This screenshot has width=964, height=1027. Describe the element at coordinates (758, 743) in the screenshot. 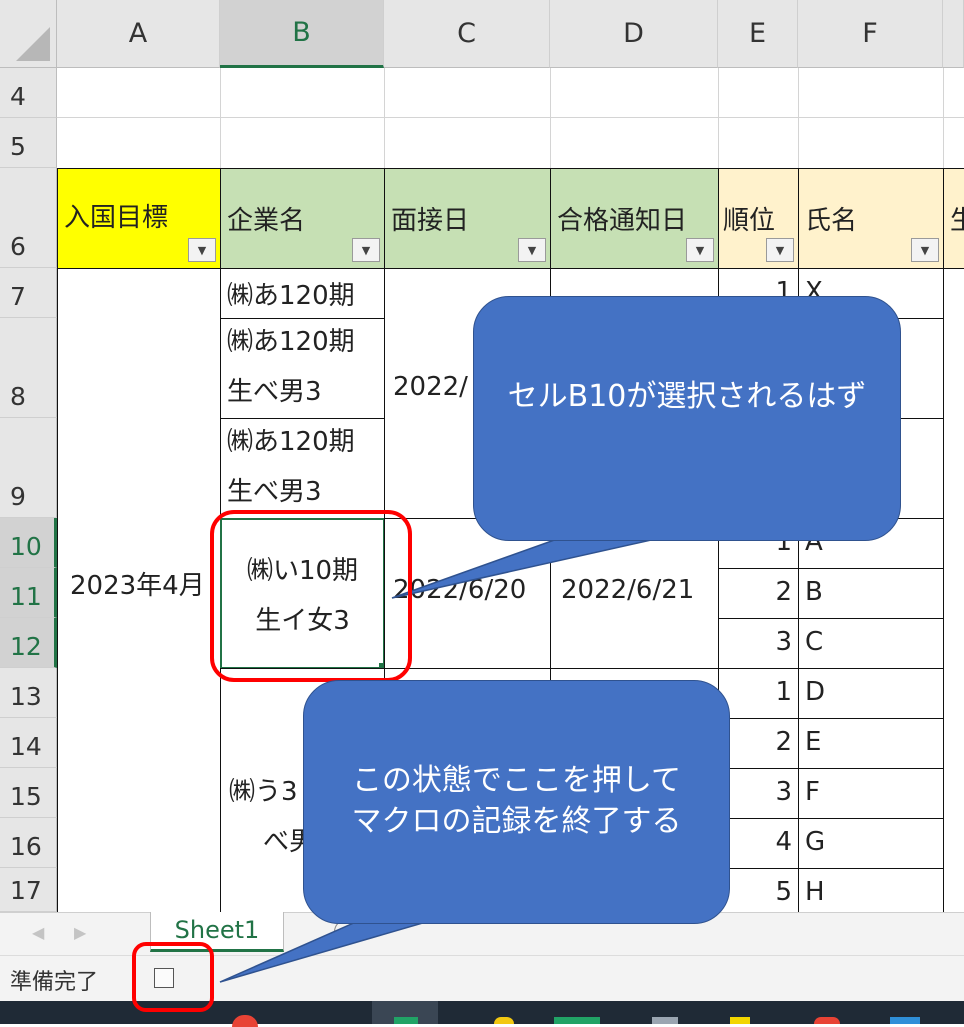

I see `cell-e14: 2` at that location.